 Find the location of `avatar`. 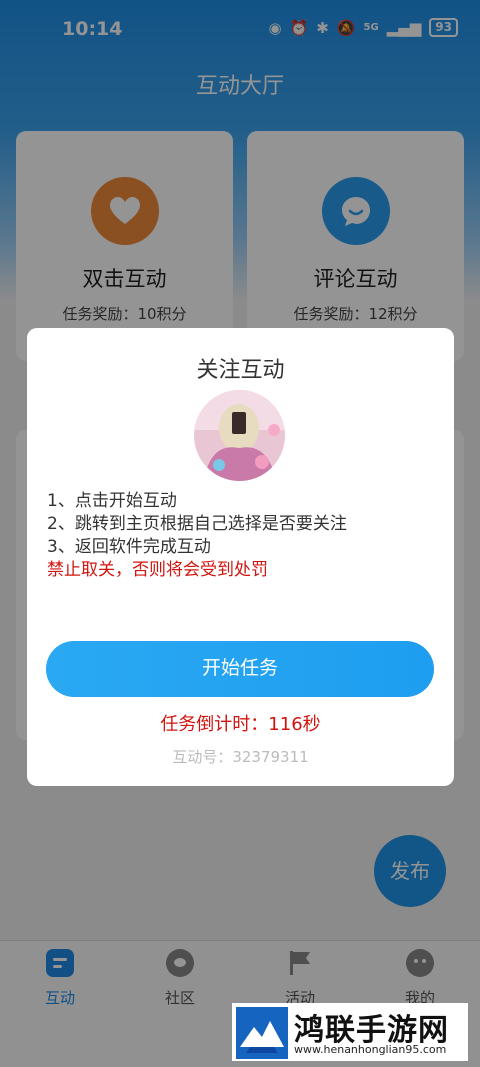

avatar is located at coordinates (239, 435).